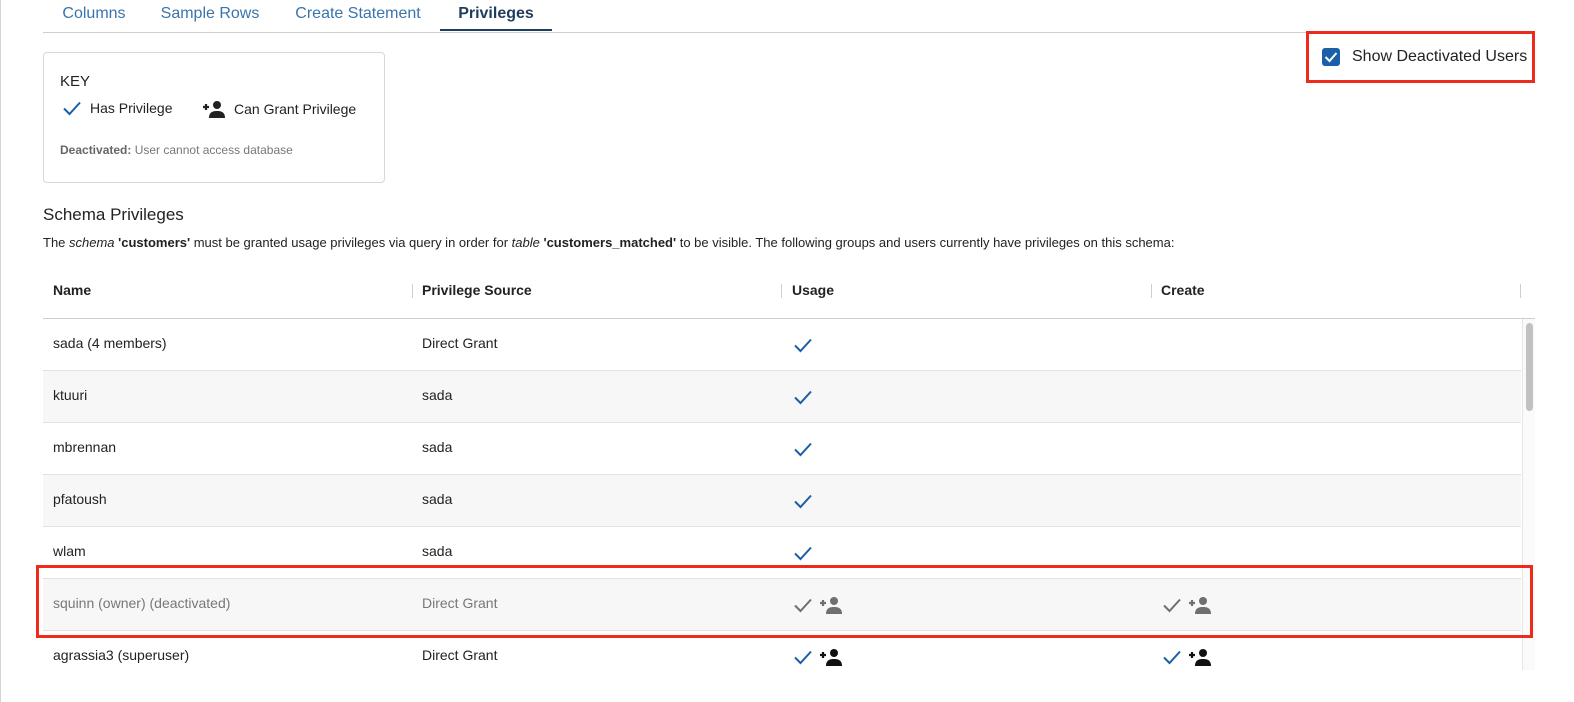 Image resolution: width=1574 pixels, height=702 pixels. I want to click on table-row: wlam sada, so click(782, 553).